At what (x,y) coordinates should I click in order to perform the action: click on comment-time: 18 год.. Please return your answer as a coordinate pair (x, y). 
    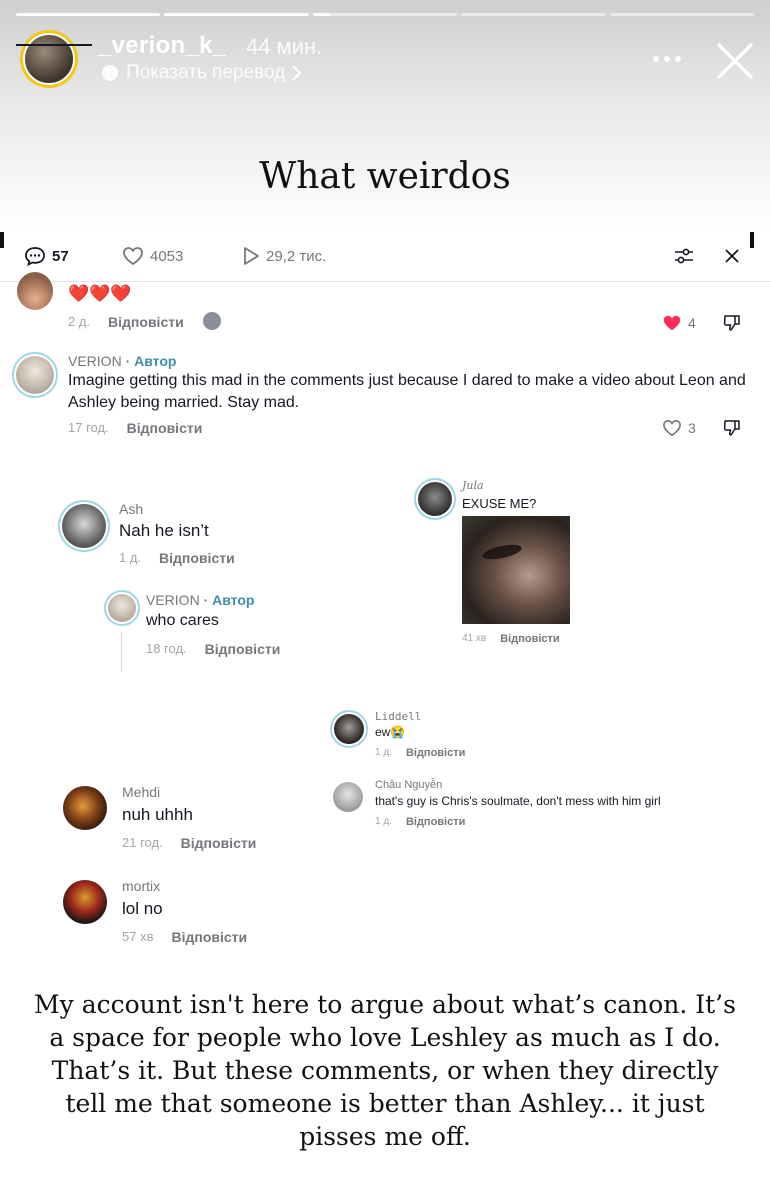
    Looking at the image, I should click on (166, 648).